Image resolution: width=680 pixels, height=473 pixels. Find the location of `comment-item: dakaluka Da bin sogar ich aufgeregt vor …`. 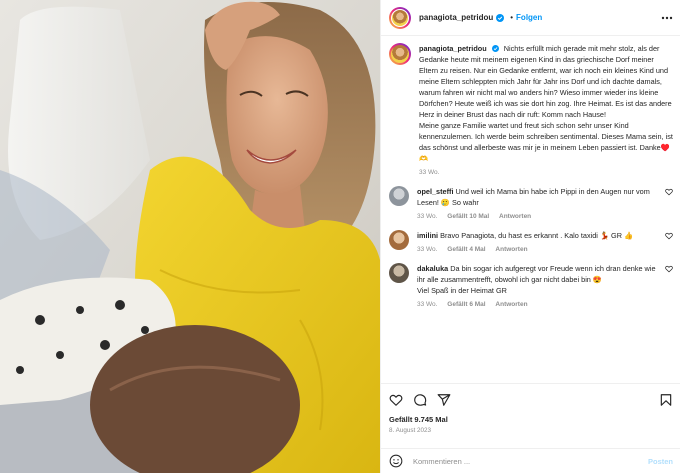

comment-item: dakaluka Da bin sogar ich aufgeregt vor … is located at coordinates (531, 286).